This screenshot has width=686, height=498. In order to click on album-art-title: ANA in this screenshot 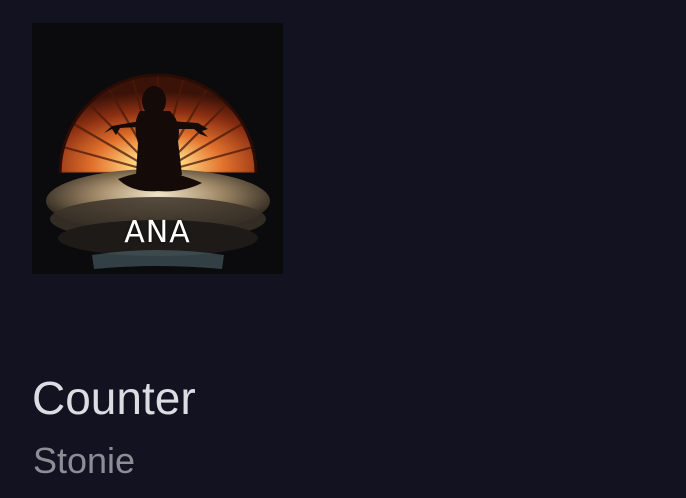, I will do `click(157, 232)`.